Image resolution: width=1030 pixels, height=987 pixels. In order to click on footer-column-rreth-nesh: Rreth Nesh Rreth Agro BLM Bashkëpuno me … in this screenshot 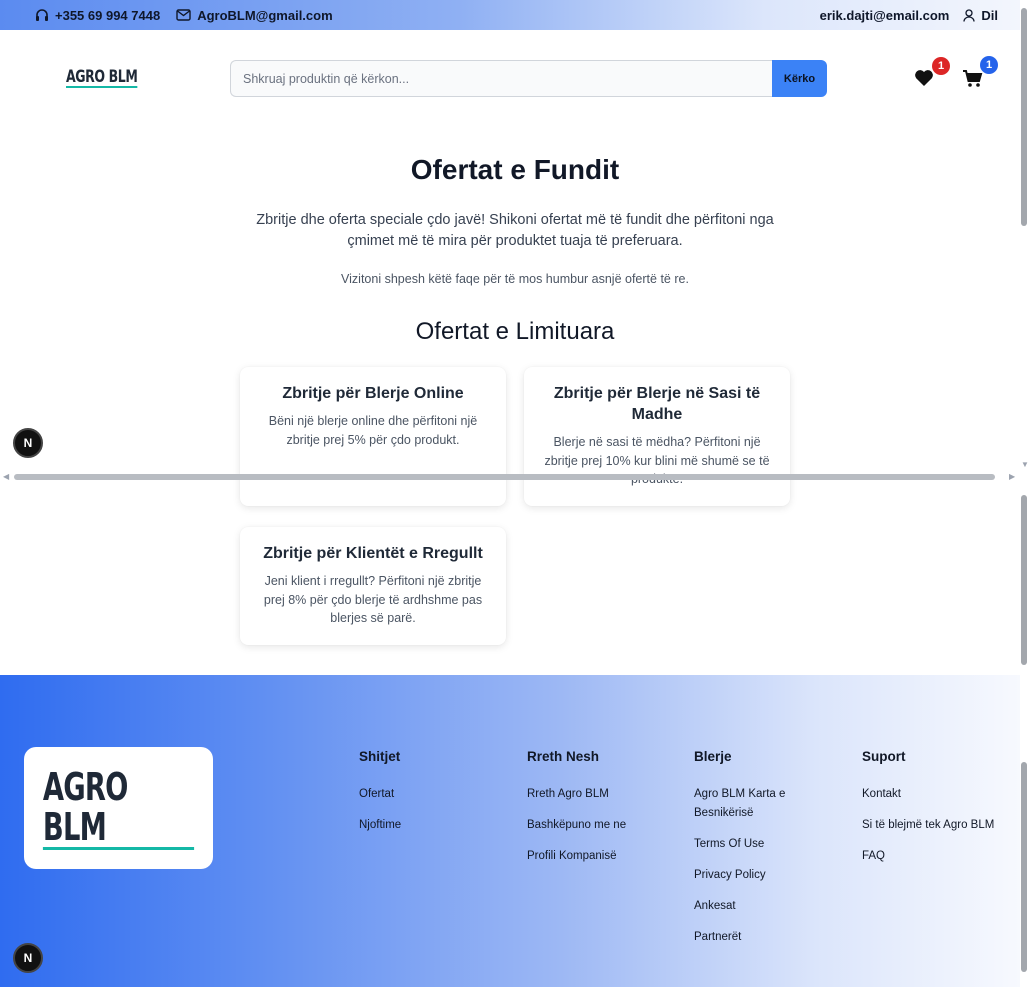, I will do `click(602, 813)`.